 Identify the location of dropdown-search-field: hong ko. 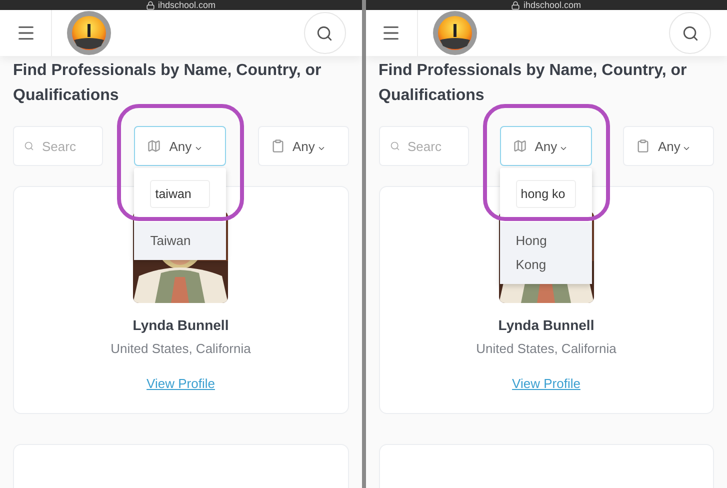
(546, 194).